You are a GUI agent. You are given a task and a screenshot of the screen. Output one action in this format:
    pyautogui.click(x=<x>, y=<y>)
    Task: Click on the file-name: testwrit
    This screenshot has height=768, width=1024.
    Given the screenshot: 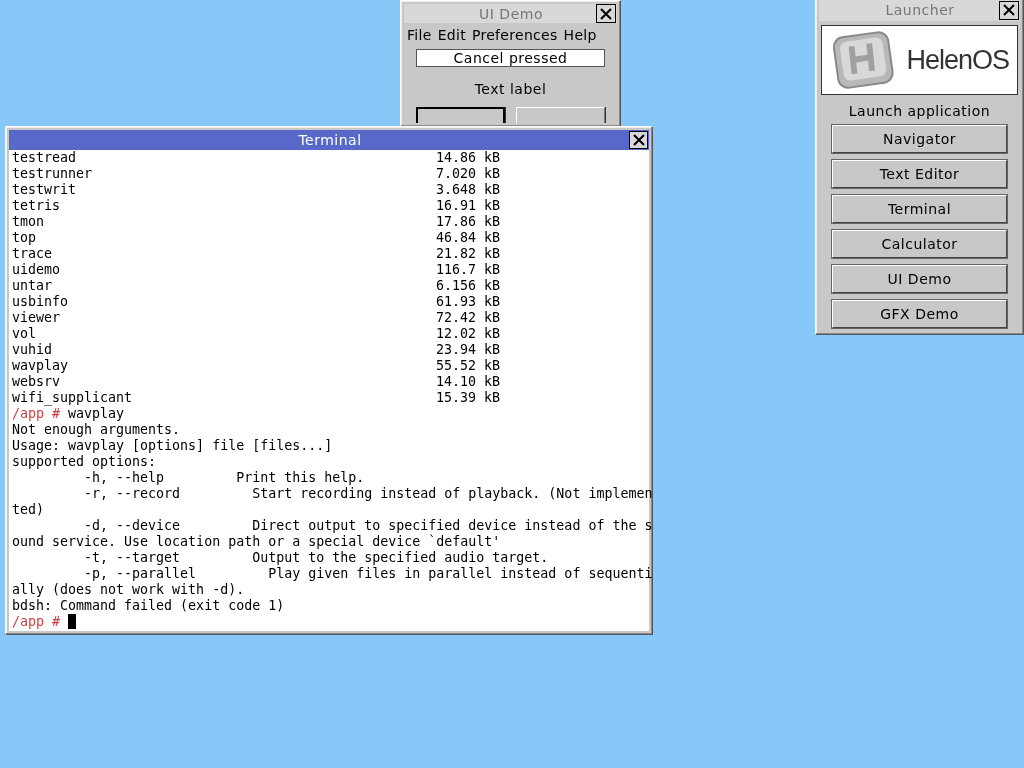 What is the action you would take?
    pyautogui.click(x=45, y=190)
    